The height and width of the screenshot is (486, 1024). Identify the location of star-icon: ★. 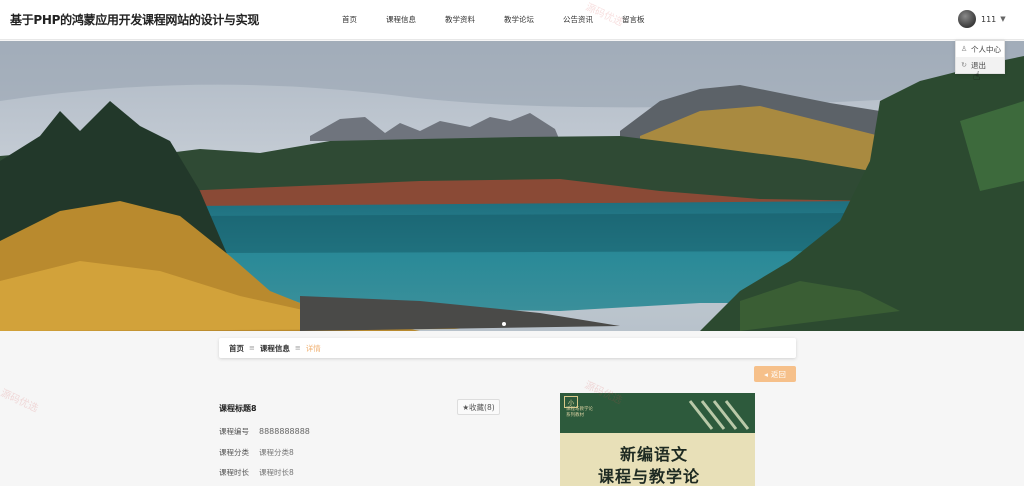
(466, 407).